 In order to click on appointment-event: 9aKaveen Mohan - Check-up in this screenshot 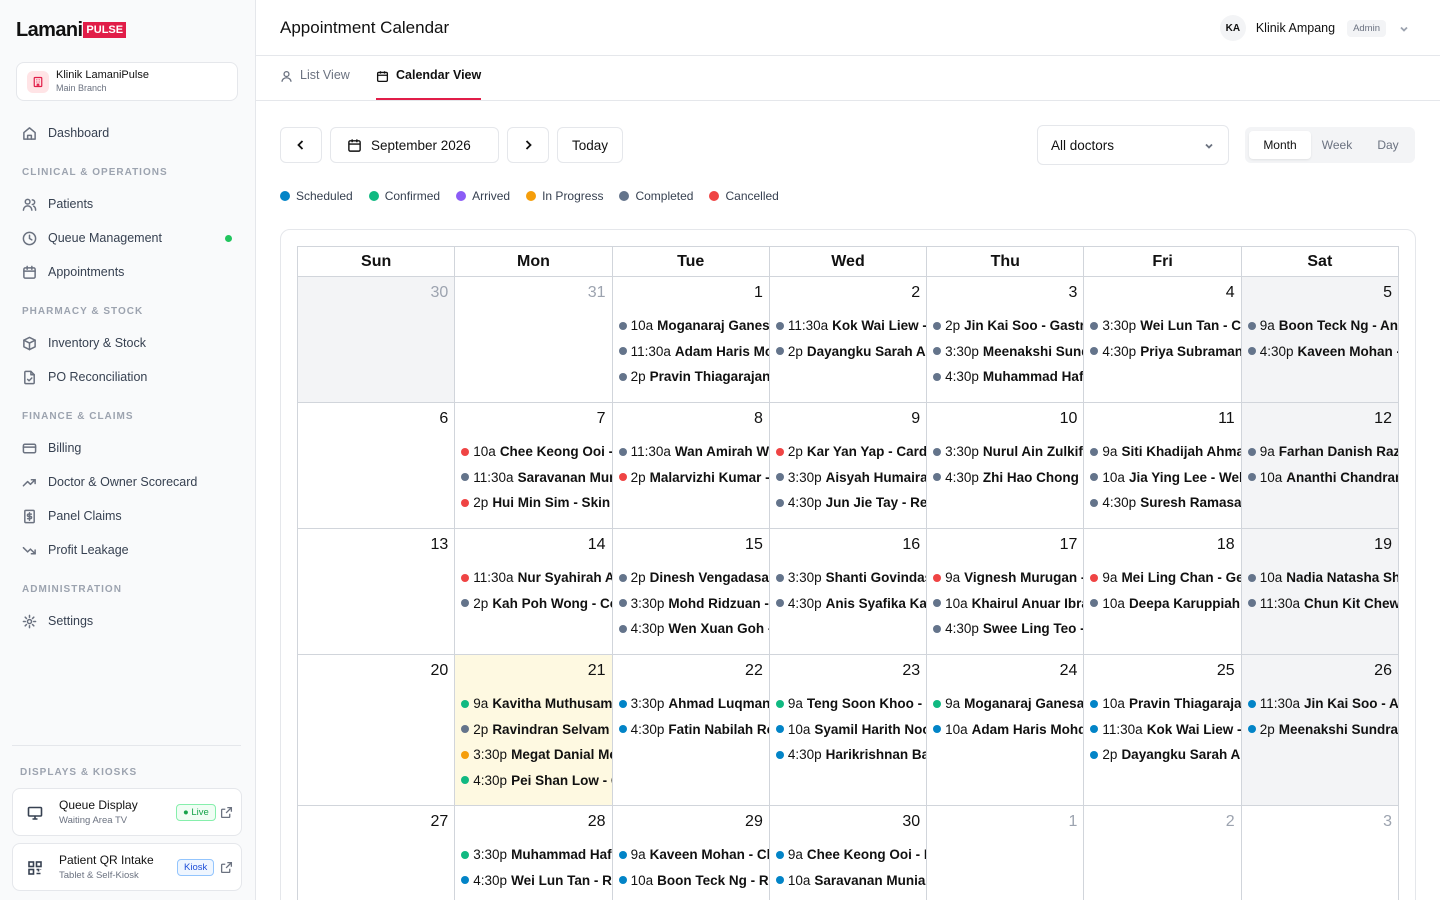, I will do `click(693, 855)`.